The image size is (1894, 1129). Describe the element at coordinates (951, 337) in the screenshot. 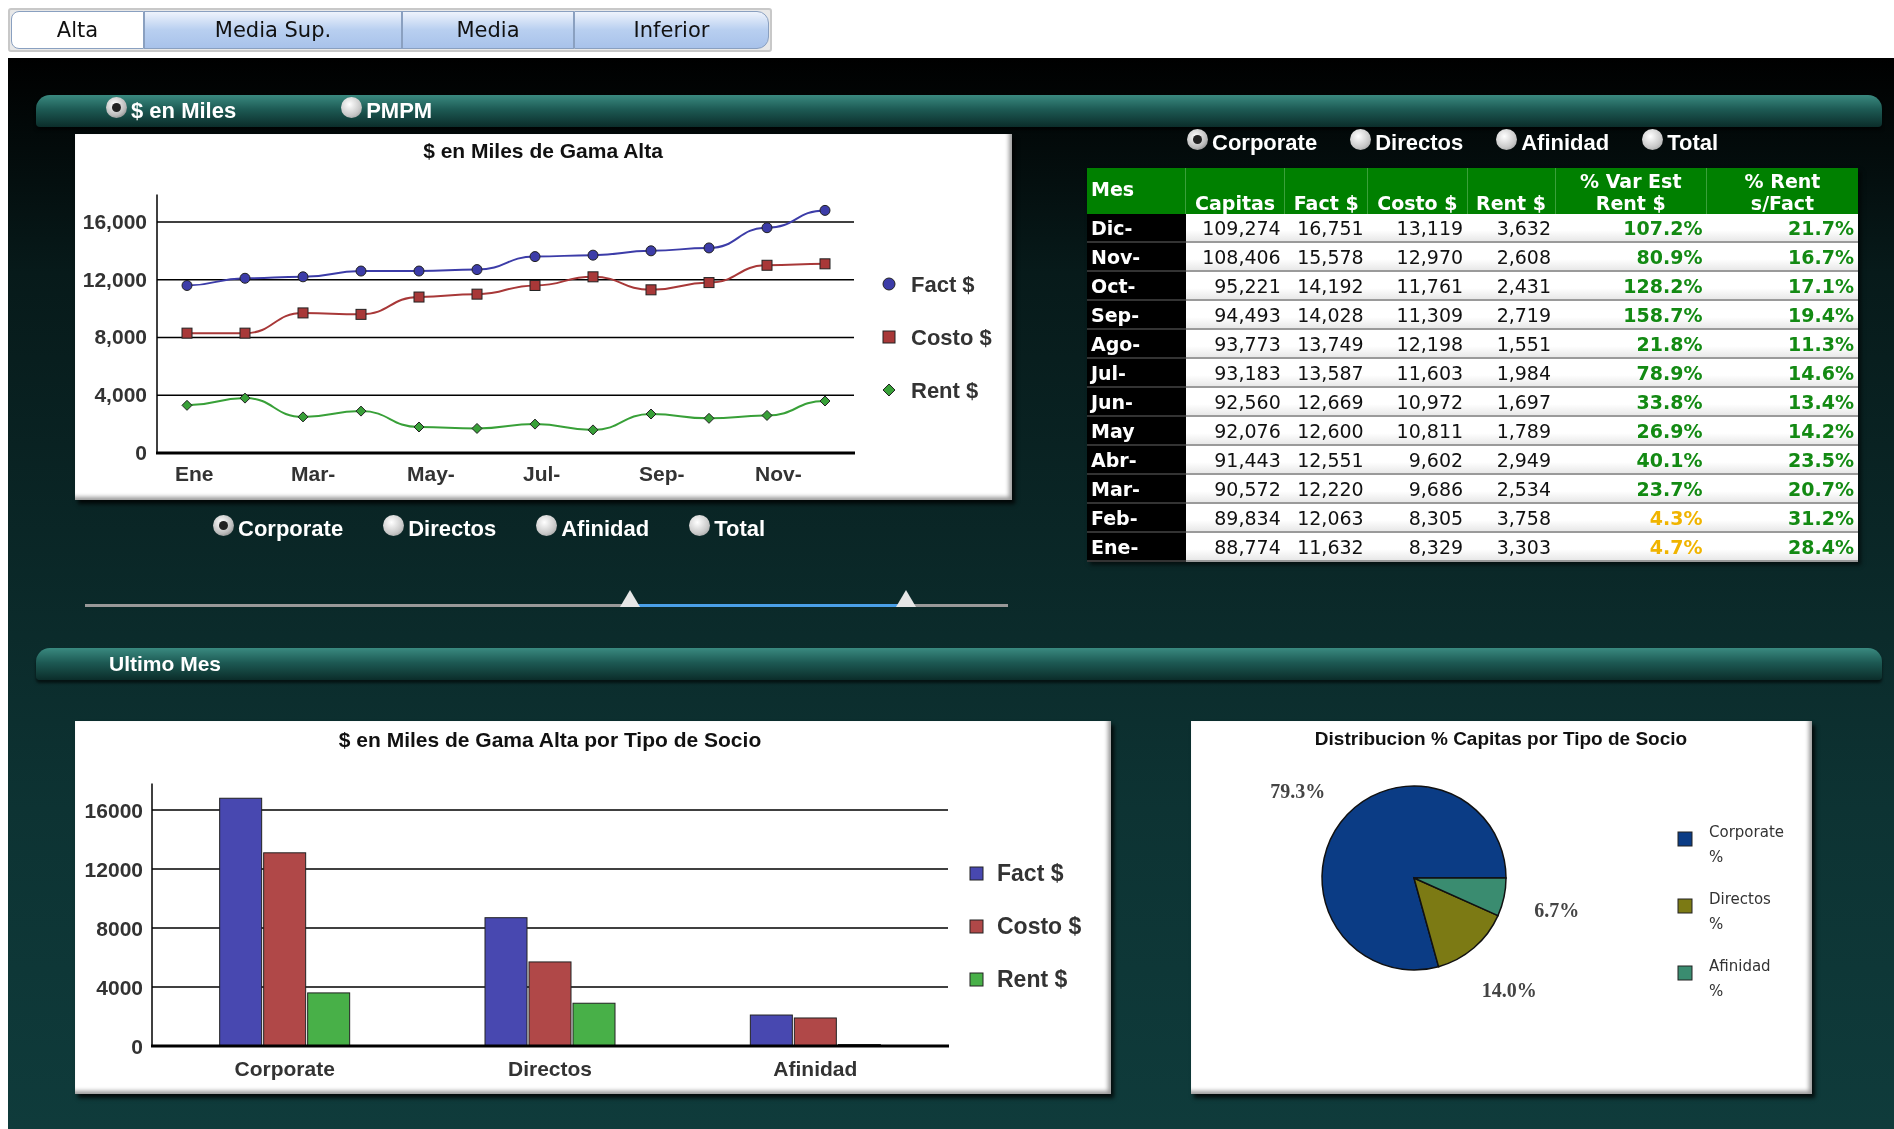

I see `legend-label: Costo $` at that location.